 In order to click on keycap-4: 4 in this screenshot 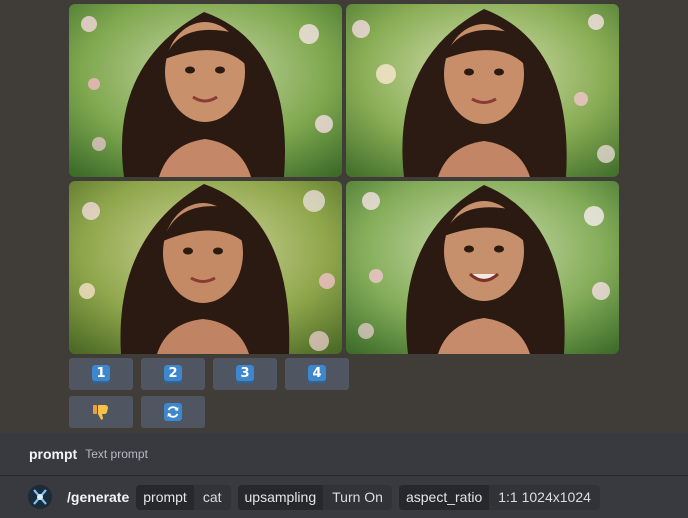, I will do `click(317, 374)`.